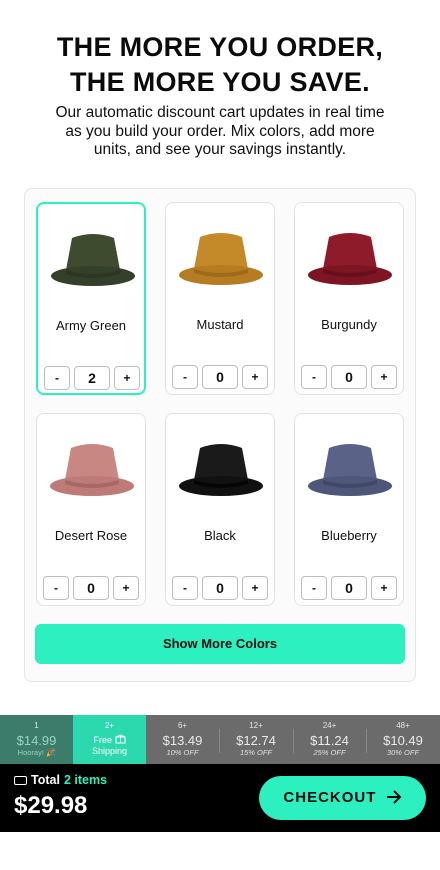 Image resolution: width=440 pixels, height=870 pixels. What do you see at coordinates (220, 509) in the screenshot?
I see `product-card-black: Black - 0 +` at bounding box center [220, 509].